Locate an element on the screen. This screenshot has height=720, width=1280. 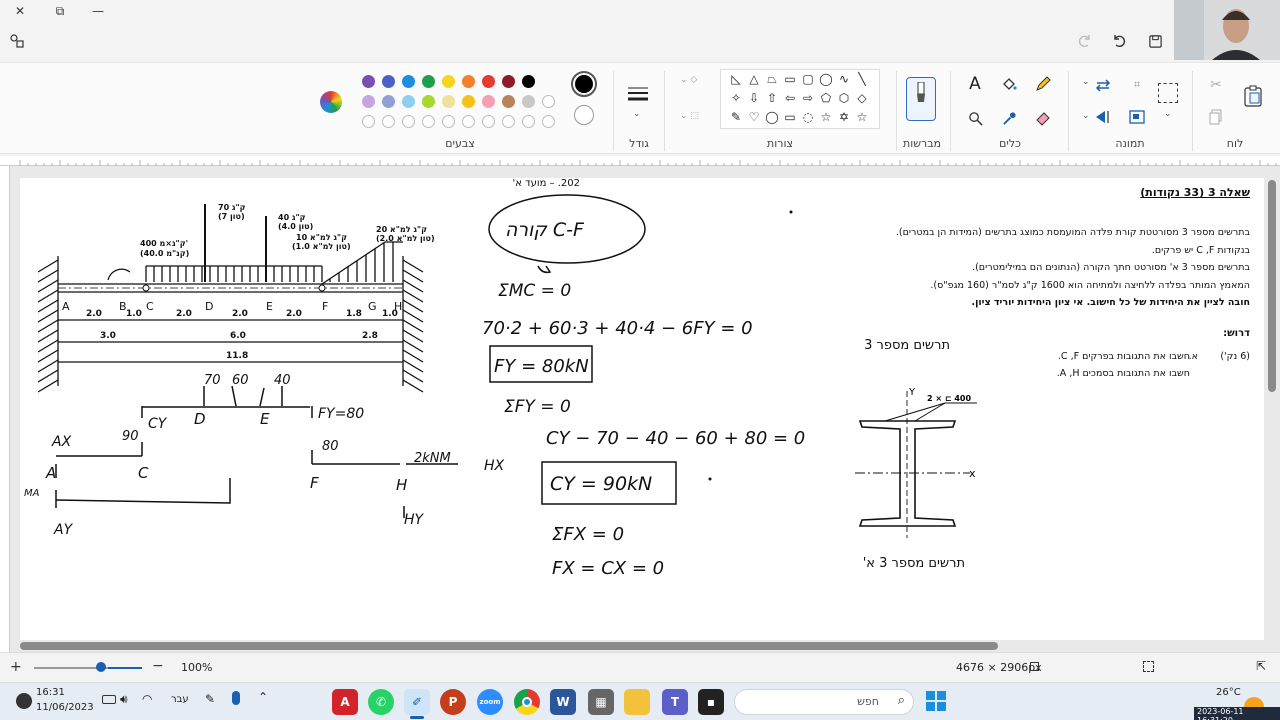
whatsapp-app-icon: ✆ is located at coordinates (381, 702).